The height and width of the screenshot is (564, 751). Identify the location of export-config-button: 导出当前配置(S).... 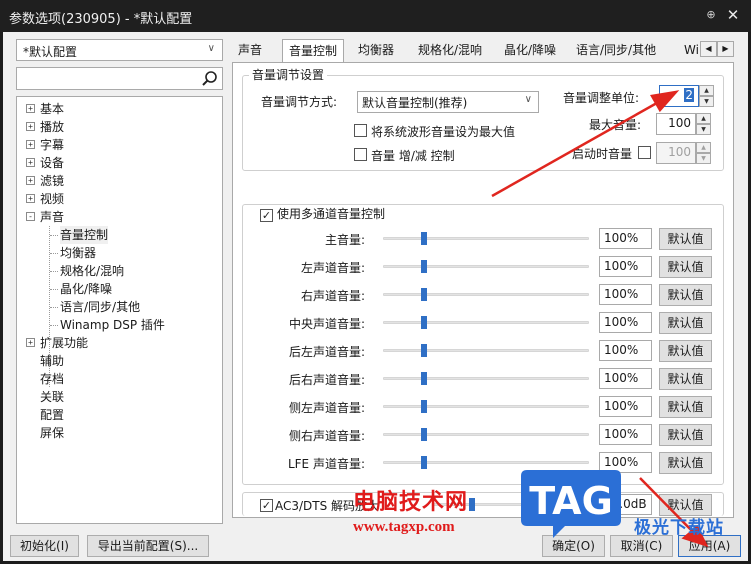
(148, 546).